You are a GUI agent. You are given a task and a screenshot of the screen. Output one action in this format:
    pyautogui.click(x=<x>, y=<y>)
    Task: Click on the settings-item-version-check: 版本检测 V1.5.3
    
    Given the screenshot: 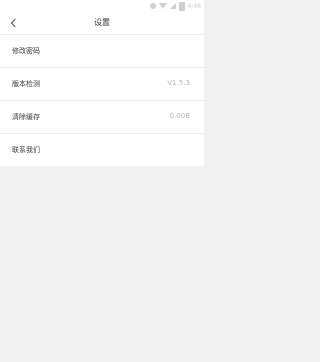 What is the action you would take?
    pyautogui.click(x=102, y=83)
    